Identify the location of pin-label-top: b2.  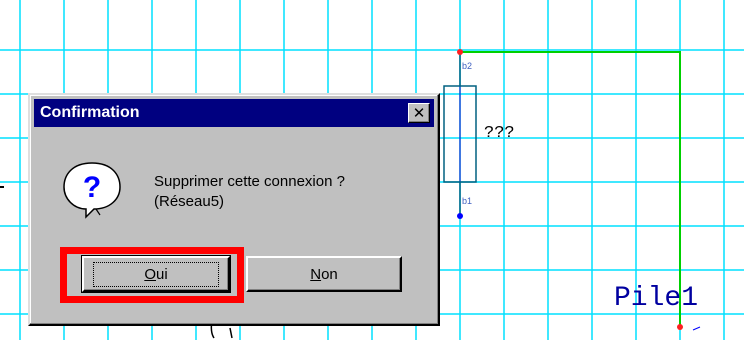
(467, 66).